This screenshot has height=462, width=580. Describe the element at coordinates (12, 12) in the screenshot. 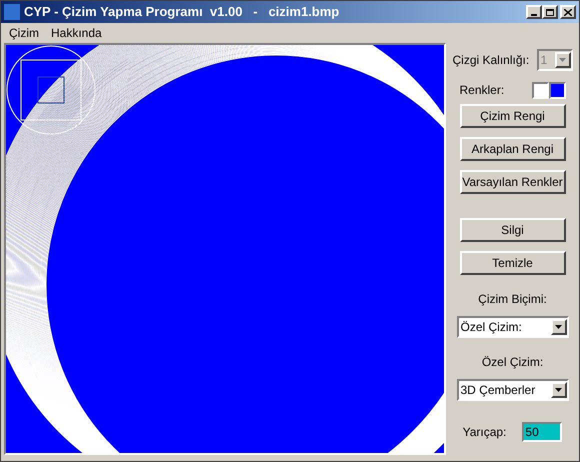

I see `app-icon` at that location.